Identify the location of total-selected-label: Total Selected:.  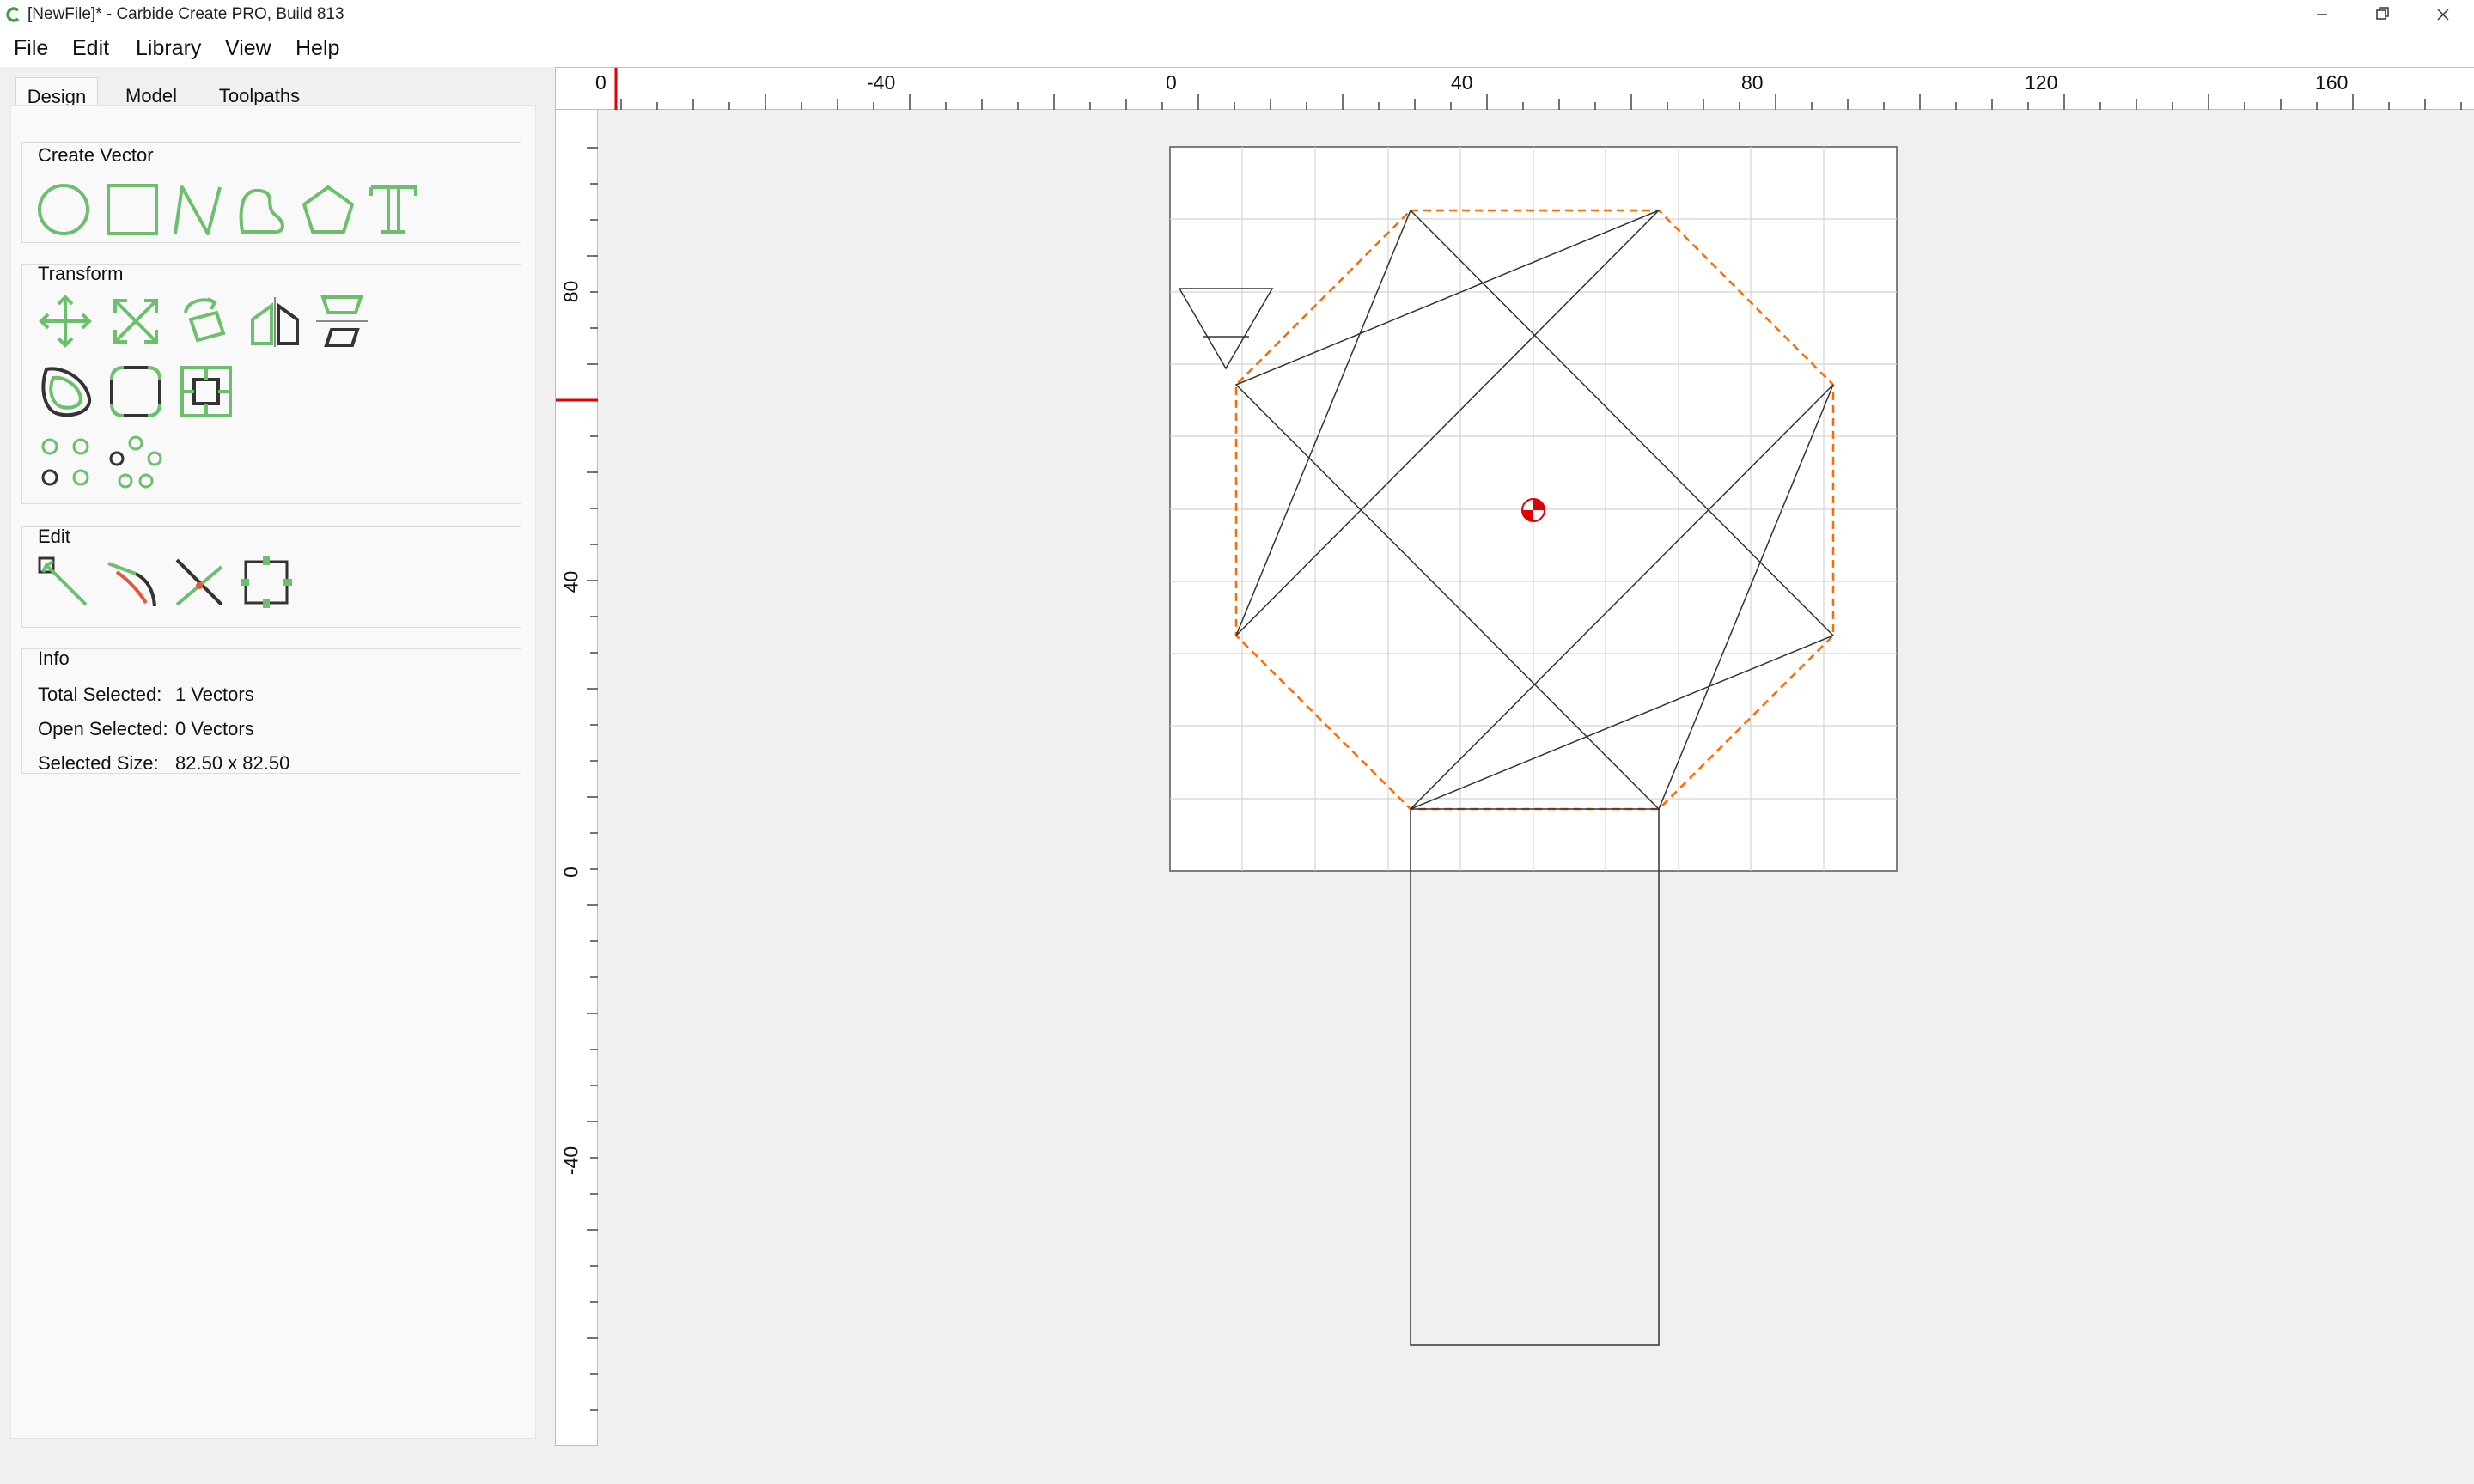
(100, 694).